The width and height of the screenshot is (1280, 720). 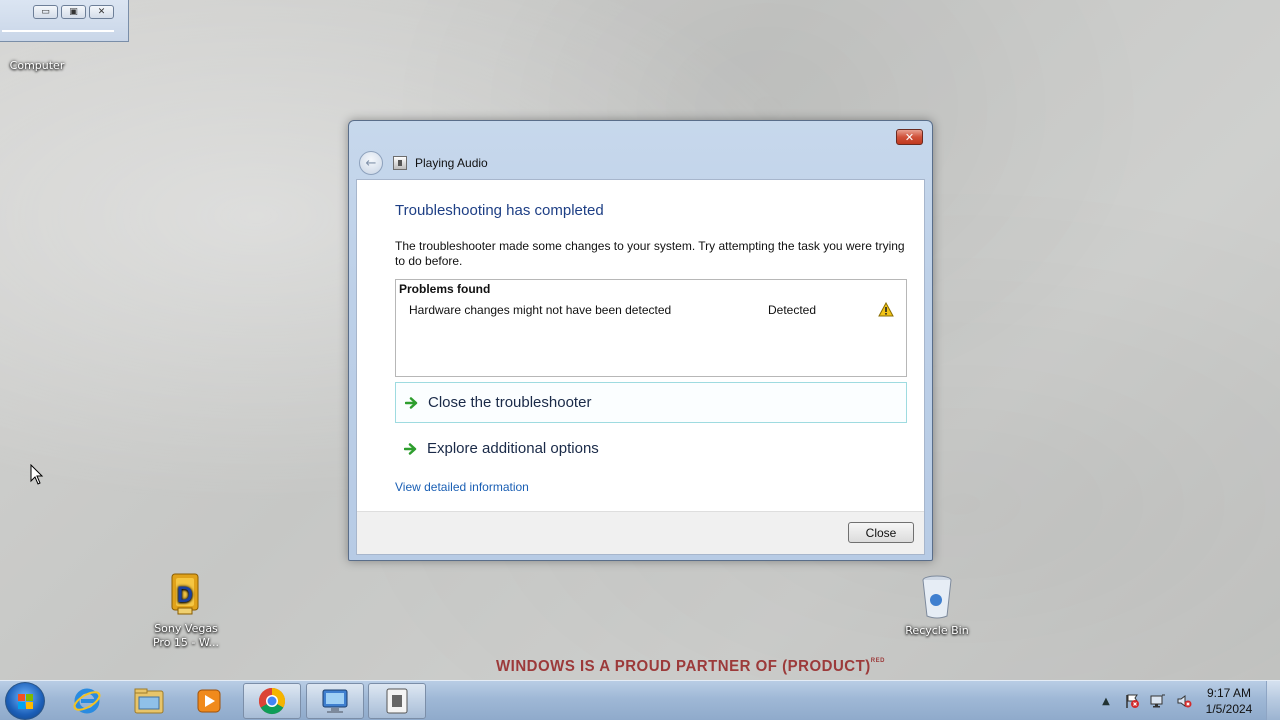 What do you see at coordinates (640, 532) in the screenshot?
I see `dialog-footer: Close` at bounding box center [640, 532].